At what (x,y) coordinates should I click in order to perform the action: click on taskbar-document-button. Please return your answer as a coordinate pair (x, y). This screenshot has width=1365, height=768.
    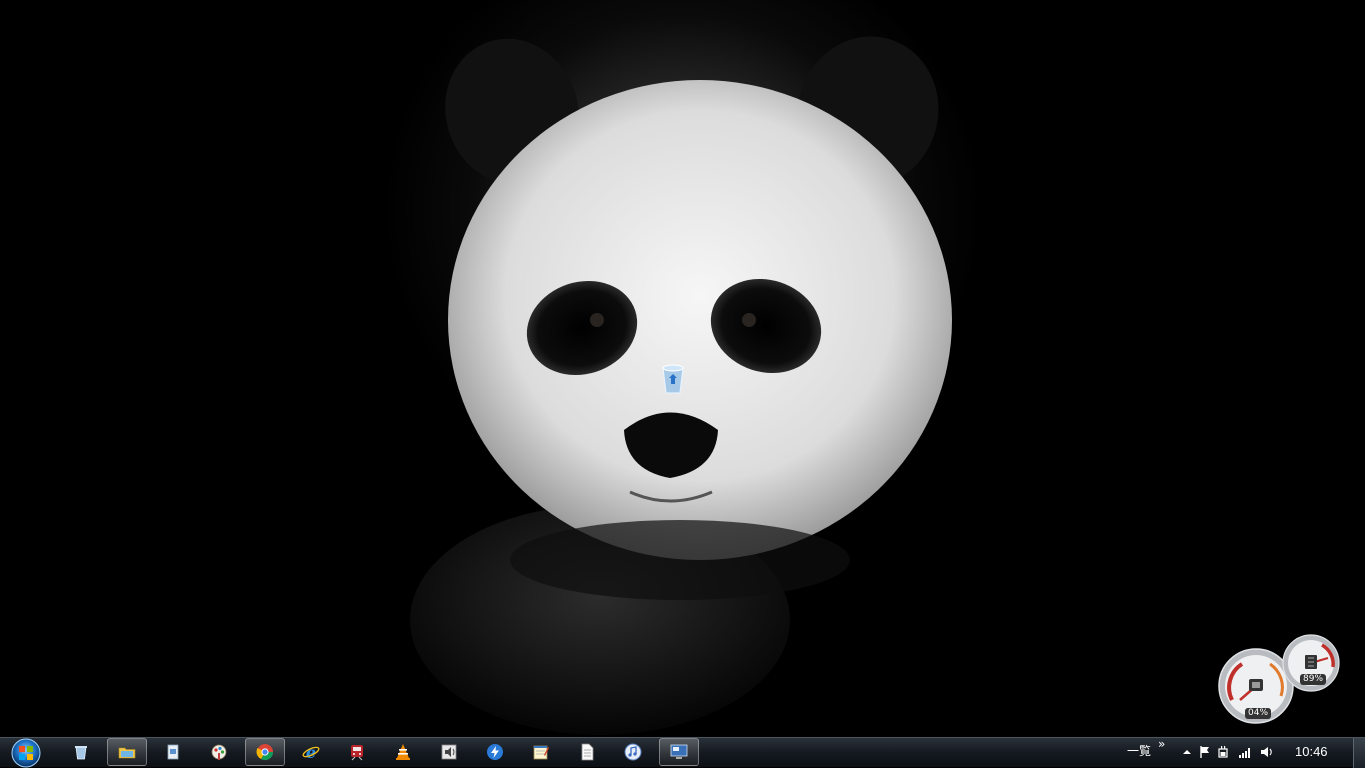
    Looking at the image, I should click on (173, 752).